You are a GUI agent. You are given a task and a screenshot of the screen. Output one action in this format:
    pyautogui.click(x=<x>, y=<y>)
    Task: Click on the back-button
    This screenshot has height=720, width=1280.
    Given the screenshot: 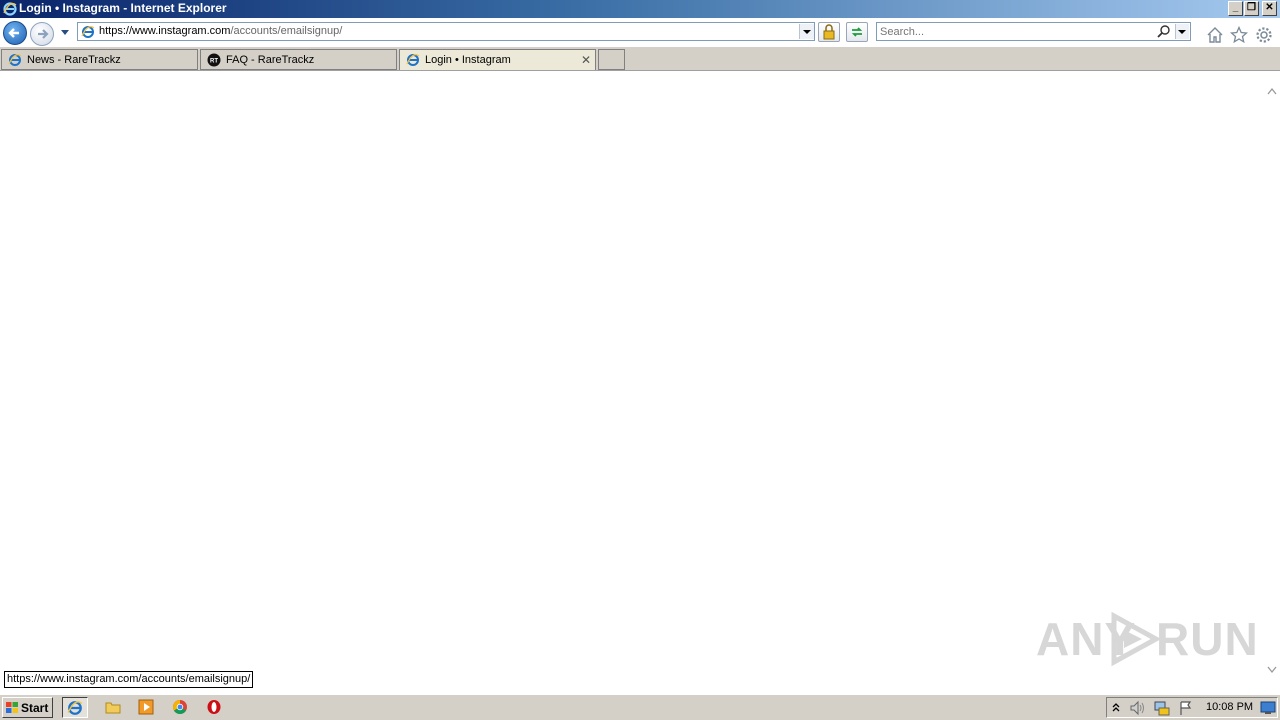 What is the action you would take?
    pyautogui.click(x=15, y=33)
    